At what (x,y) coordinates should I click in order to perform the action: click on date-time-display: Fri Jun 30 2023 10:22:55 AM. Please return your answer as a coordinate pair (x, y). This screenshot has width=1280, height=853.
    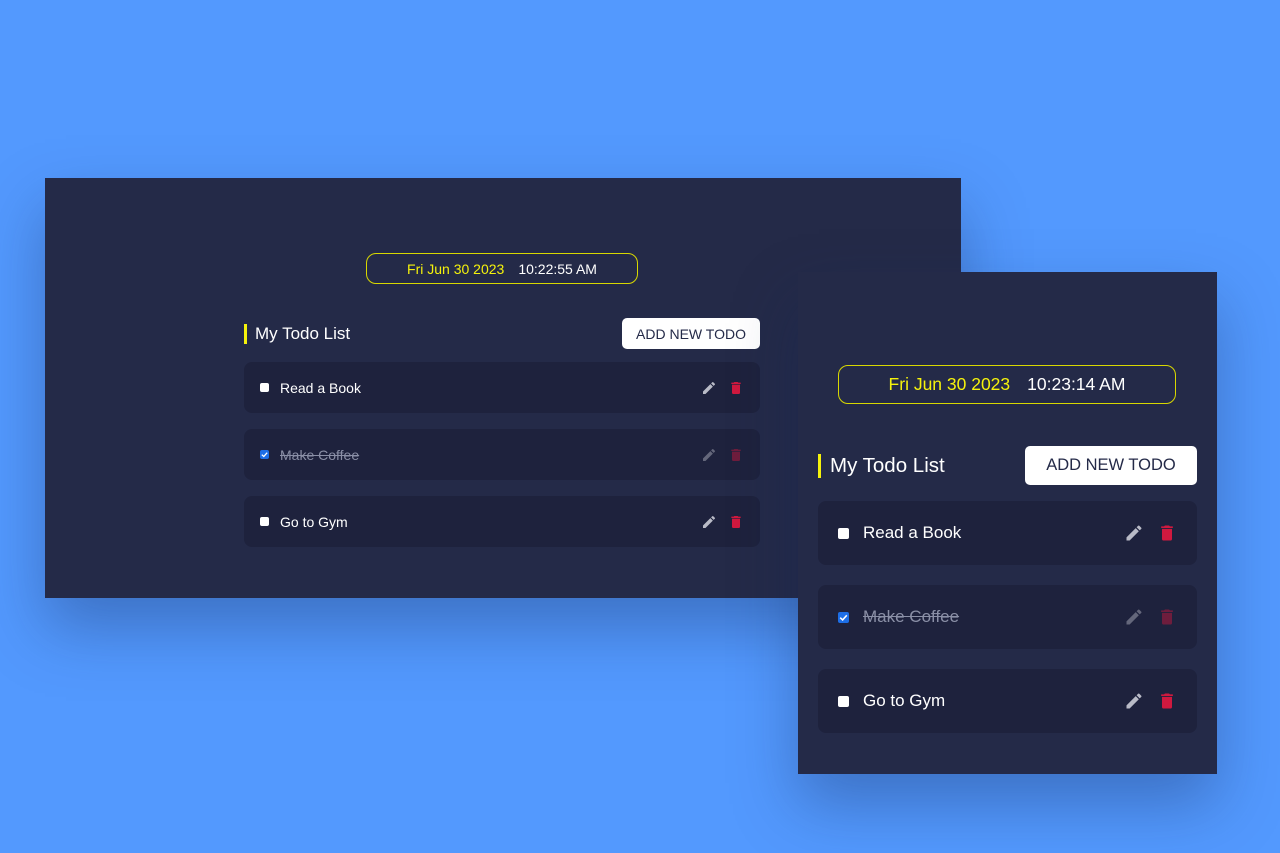
    Looking at the image, I should click on (502, 268).